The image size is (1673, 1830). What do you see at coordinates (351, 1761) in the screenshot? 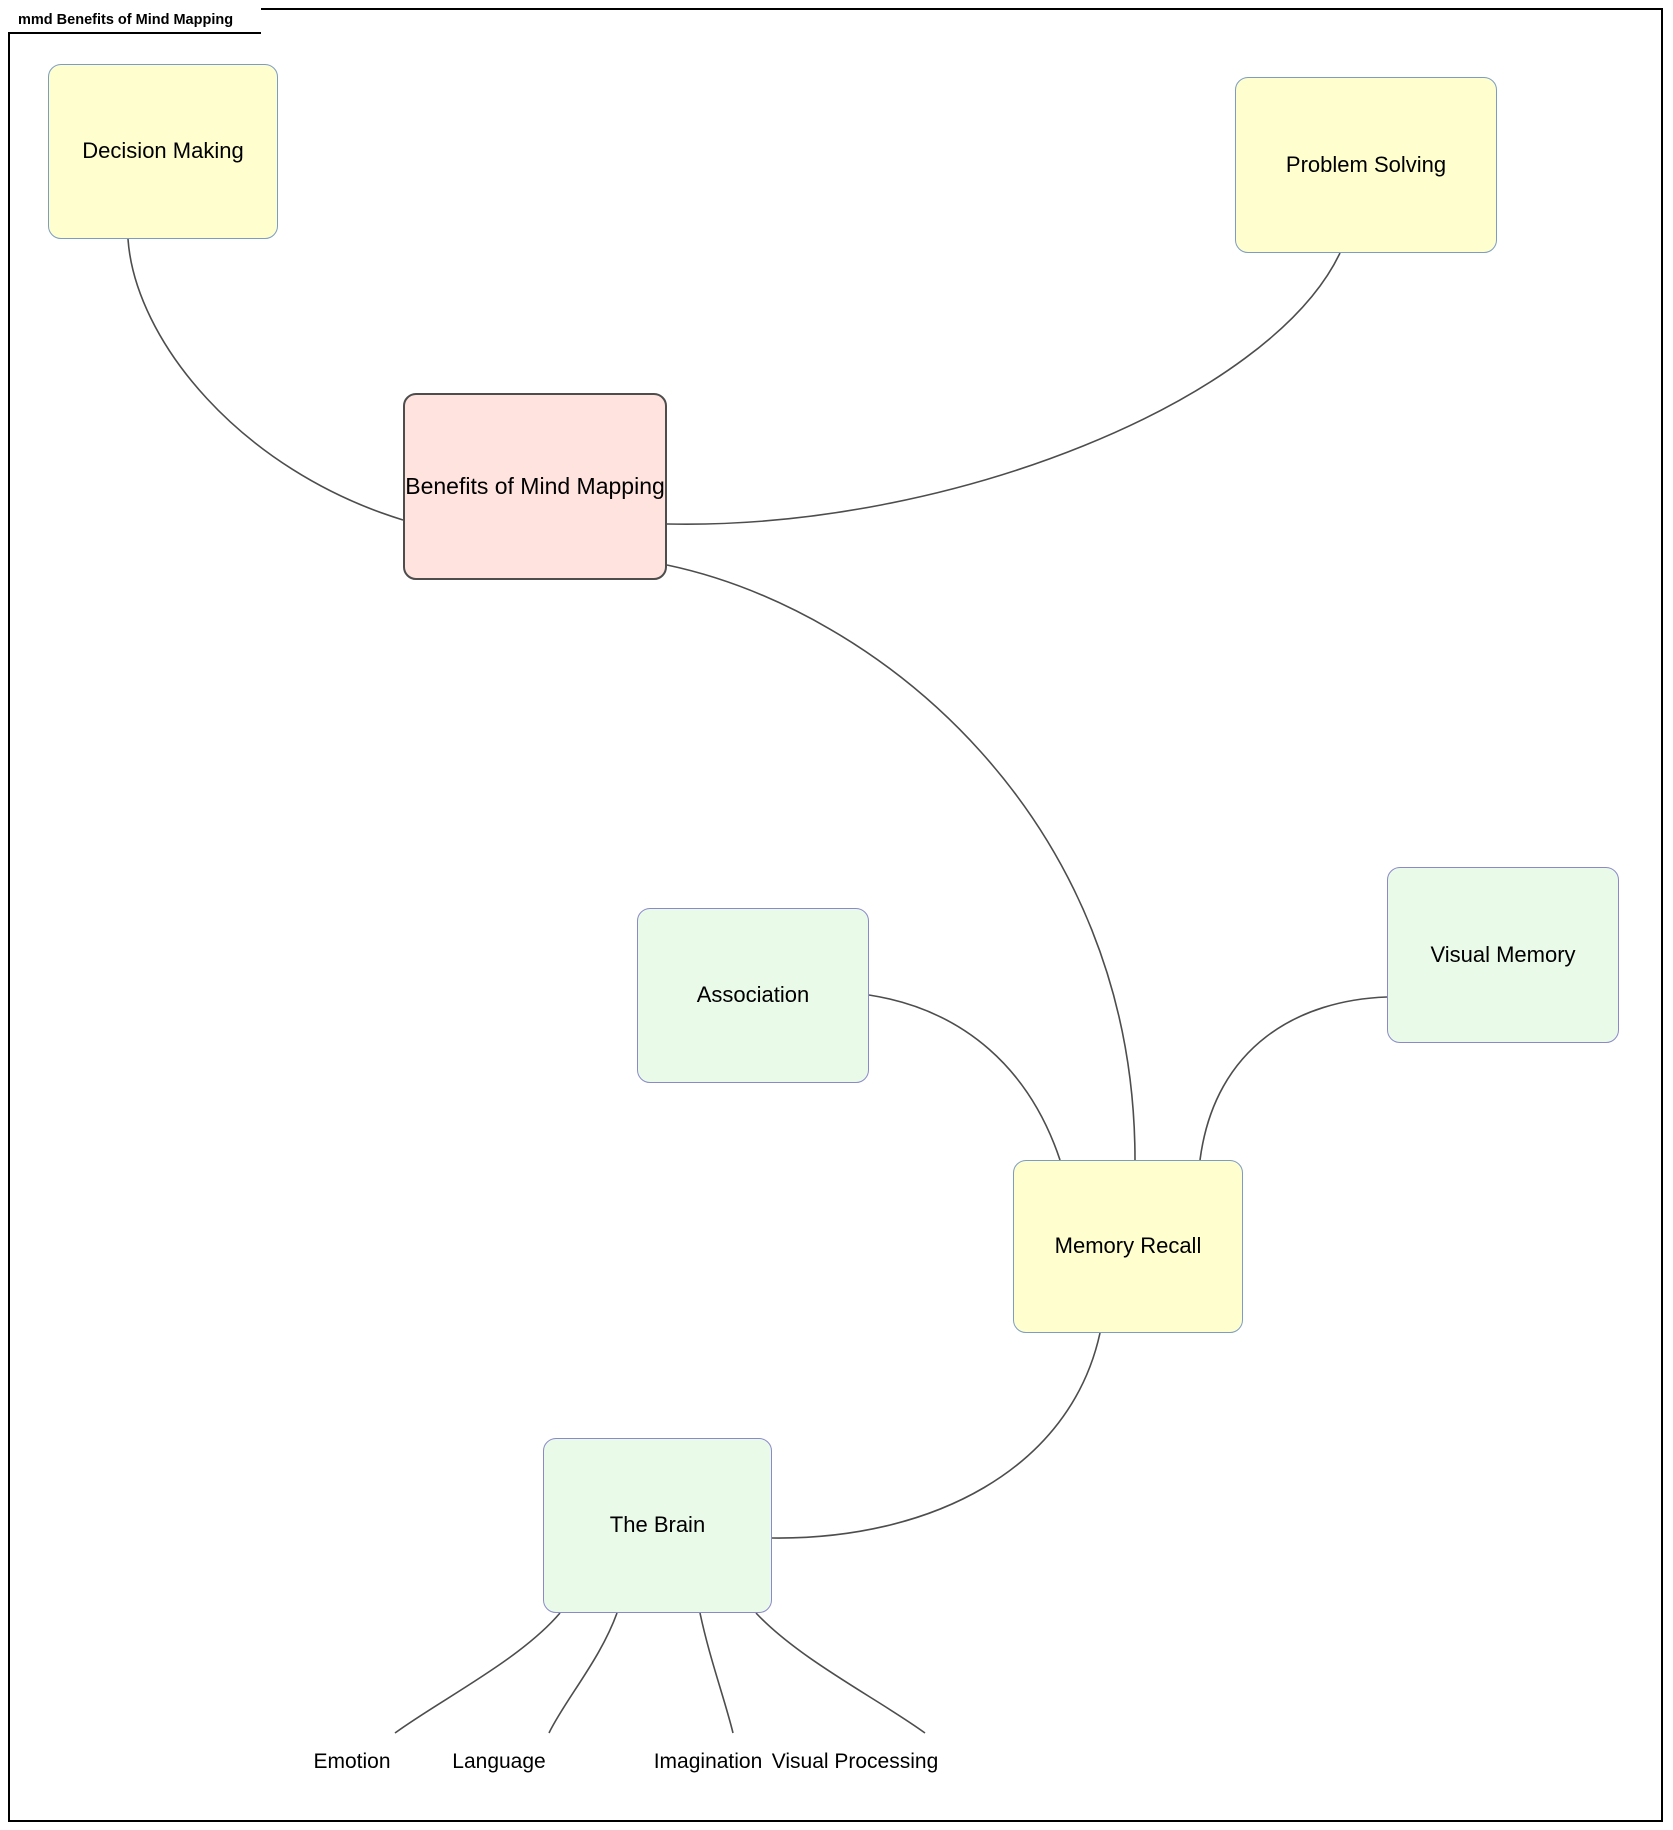
I see `leaf-label-emotion: Emotion` at bounding box center [351, 1761].